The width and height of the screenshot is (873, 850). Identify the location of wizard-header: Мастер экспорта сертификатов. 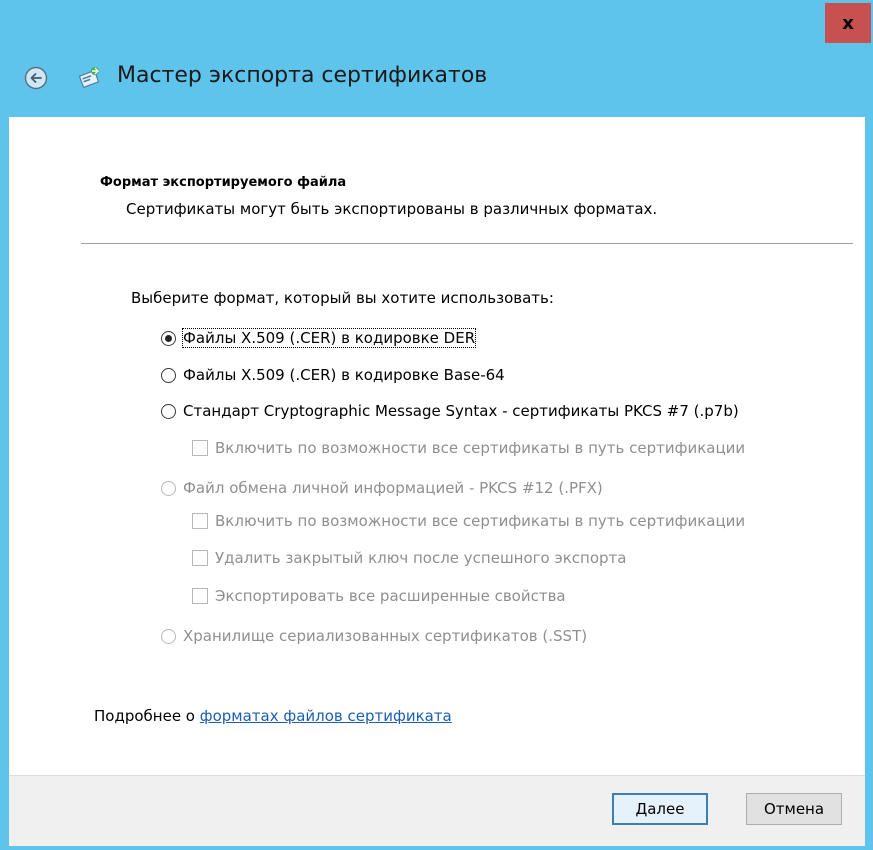
(436, 82).